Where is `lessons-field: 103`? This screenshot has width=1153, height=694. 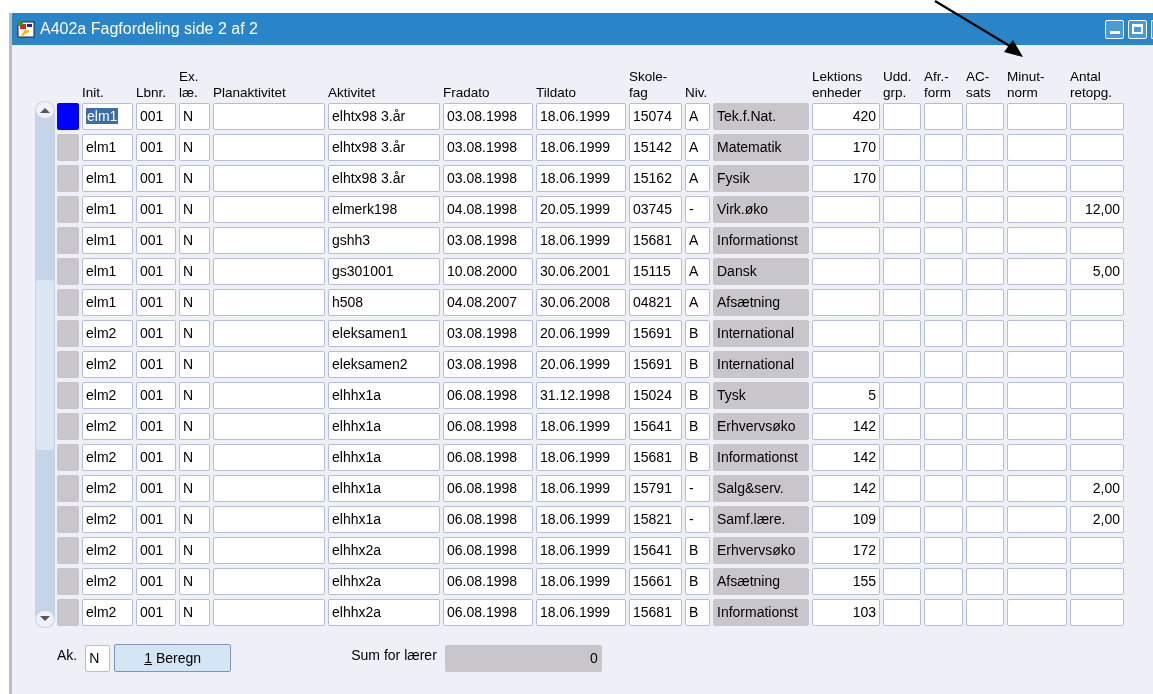 lessons-field: 103 is located at coordinates (846, 612).